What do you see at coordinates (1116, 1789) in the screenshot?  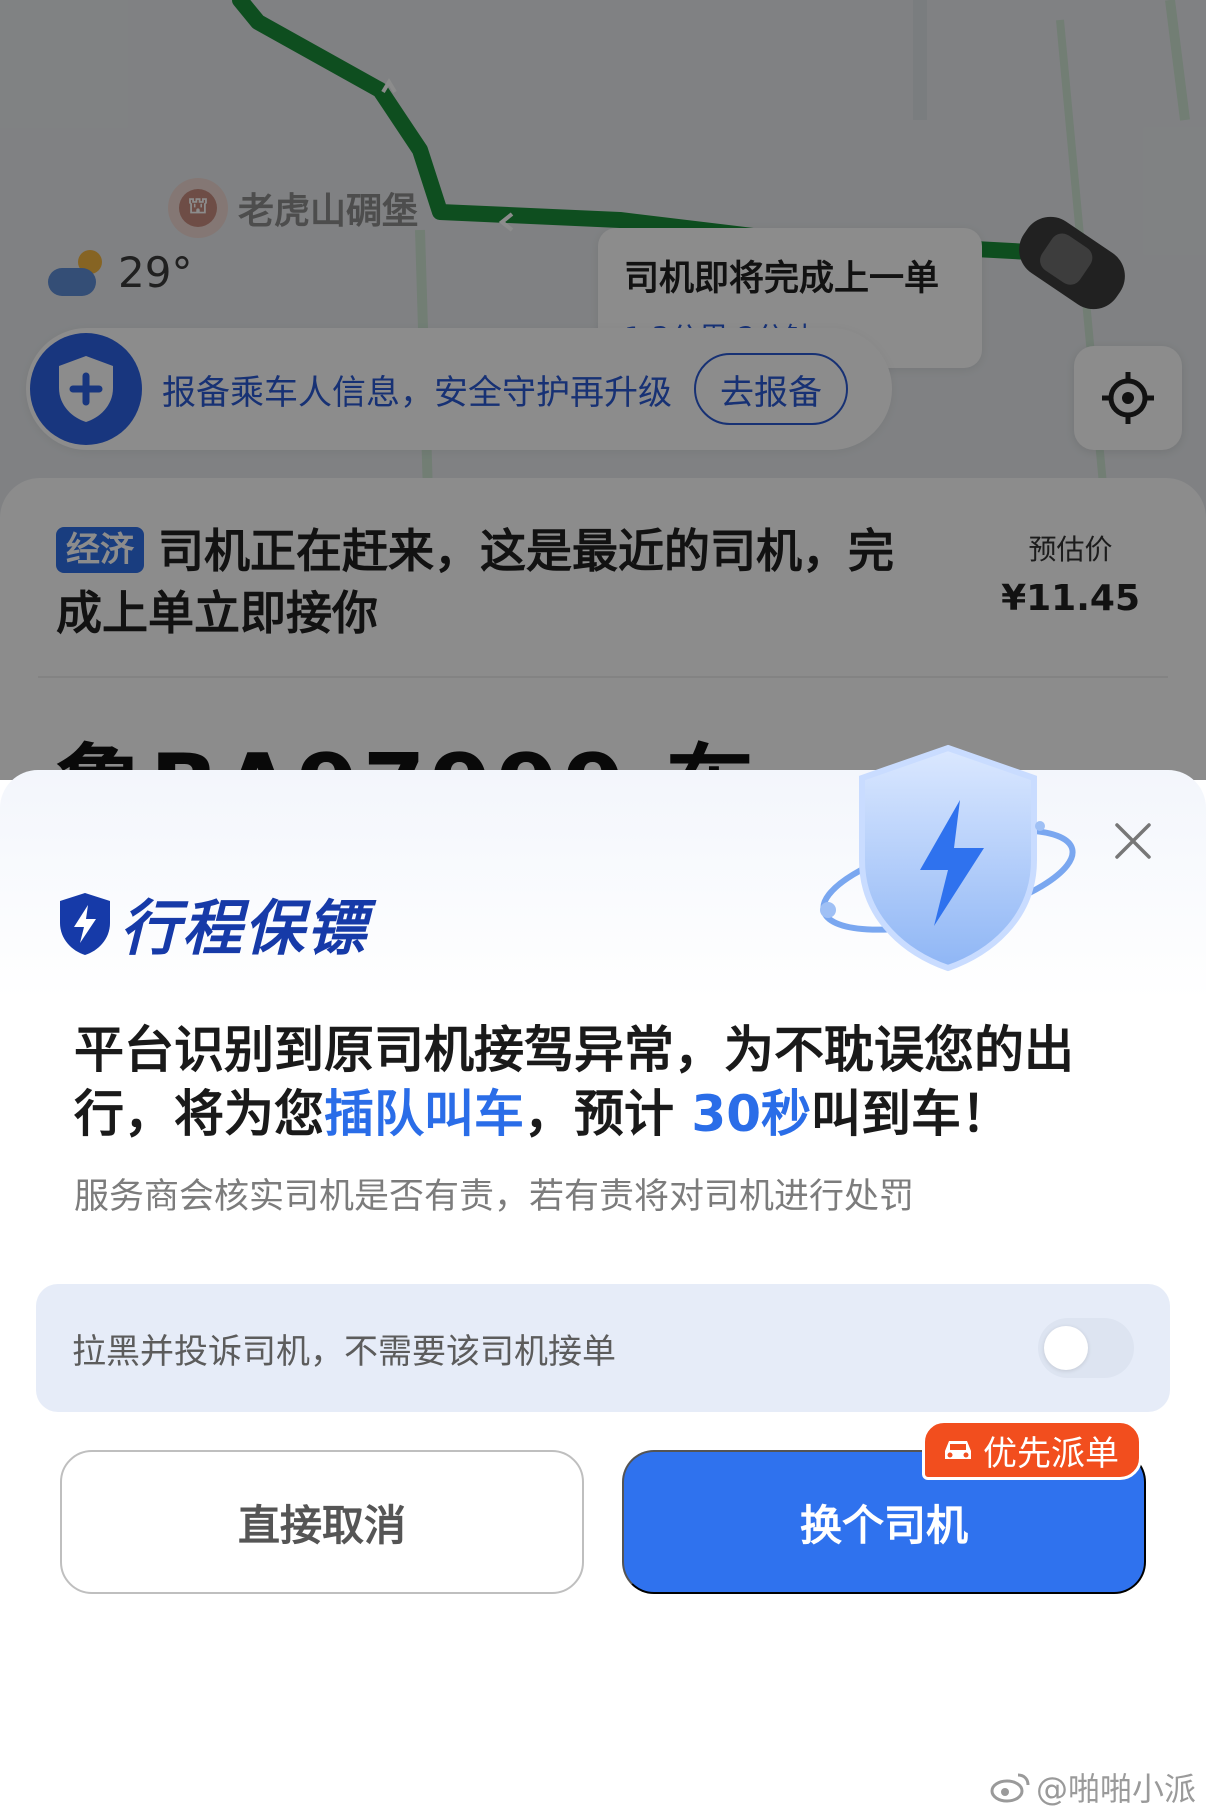 I see `watermark-text: @啪啪小派` at bounding box center [1116, 1789].